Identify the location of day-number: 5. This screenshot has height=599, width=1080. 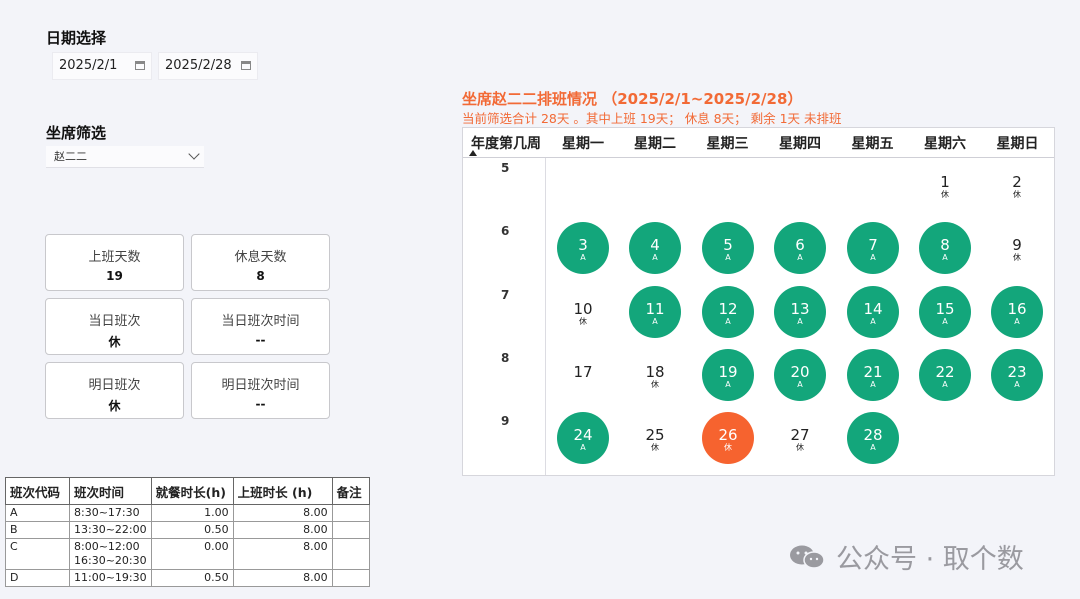
(728, 245).